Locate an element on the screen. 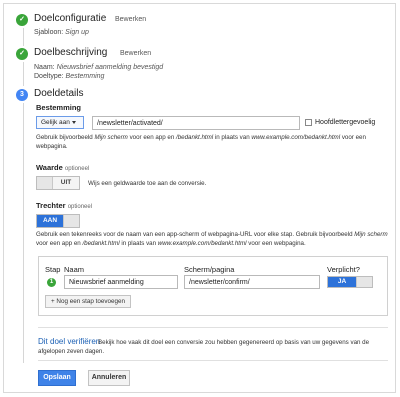 The height and width of the screenshot is (397, 400). column-required: Verplicht? is located at coordinates (343, 269).